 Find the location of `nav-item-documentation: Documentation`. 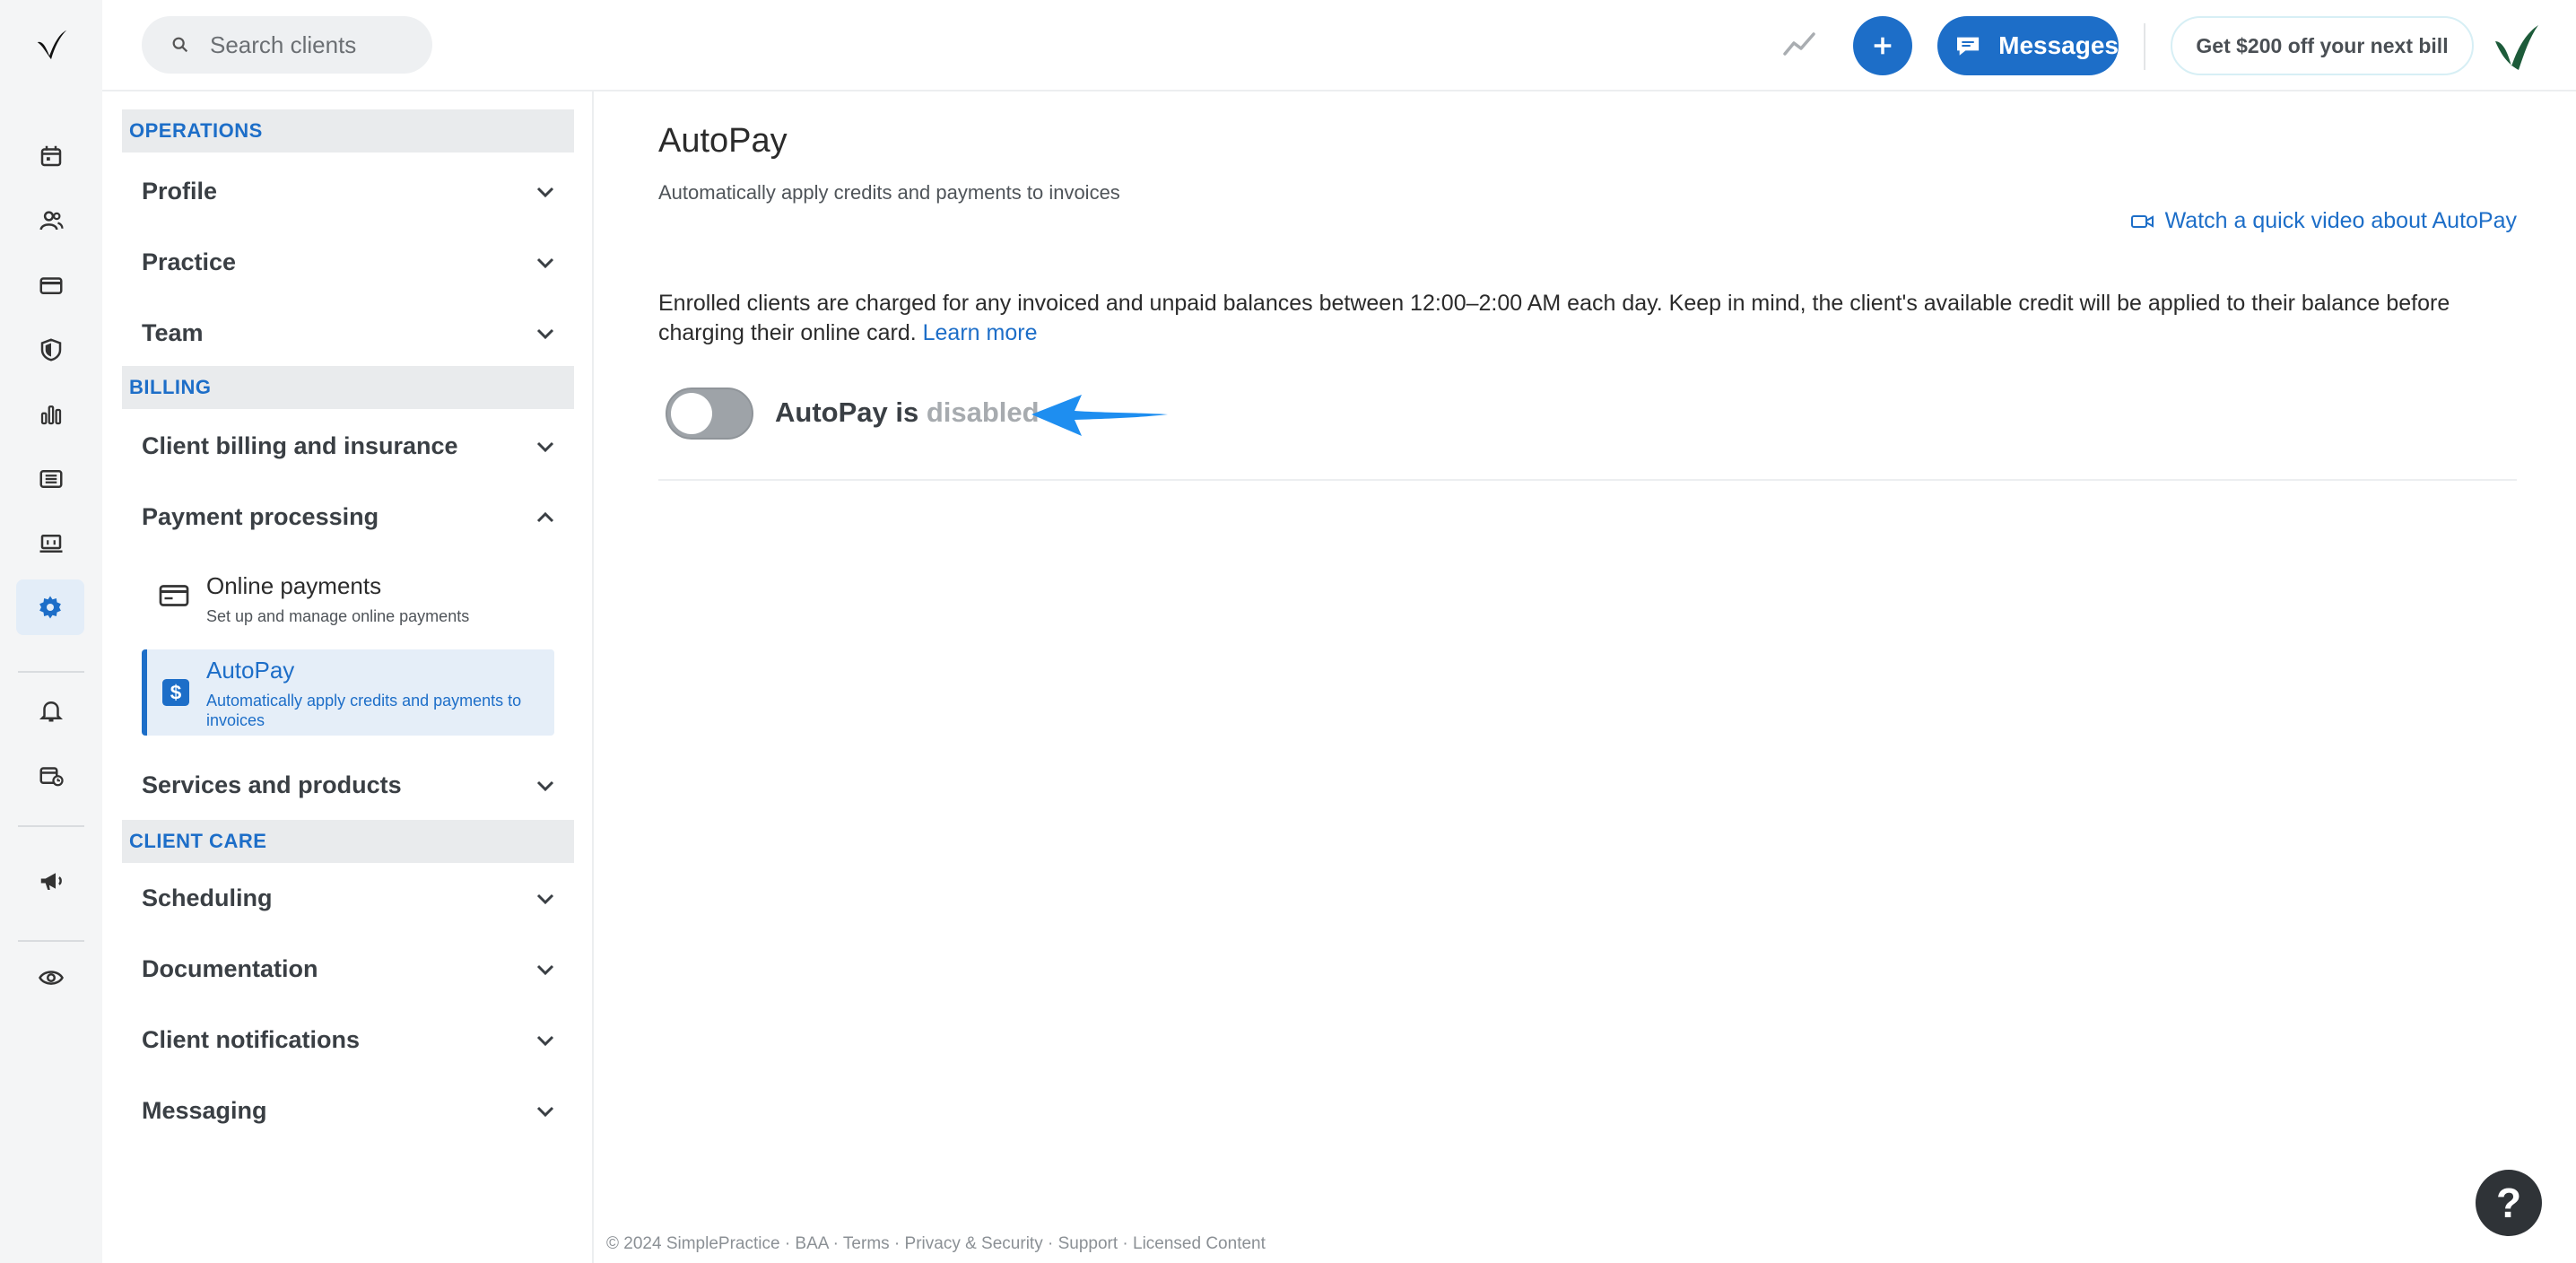

nav-item-documentation: Documentation is located at coordinates (348, 969).